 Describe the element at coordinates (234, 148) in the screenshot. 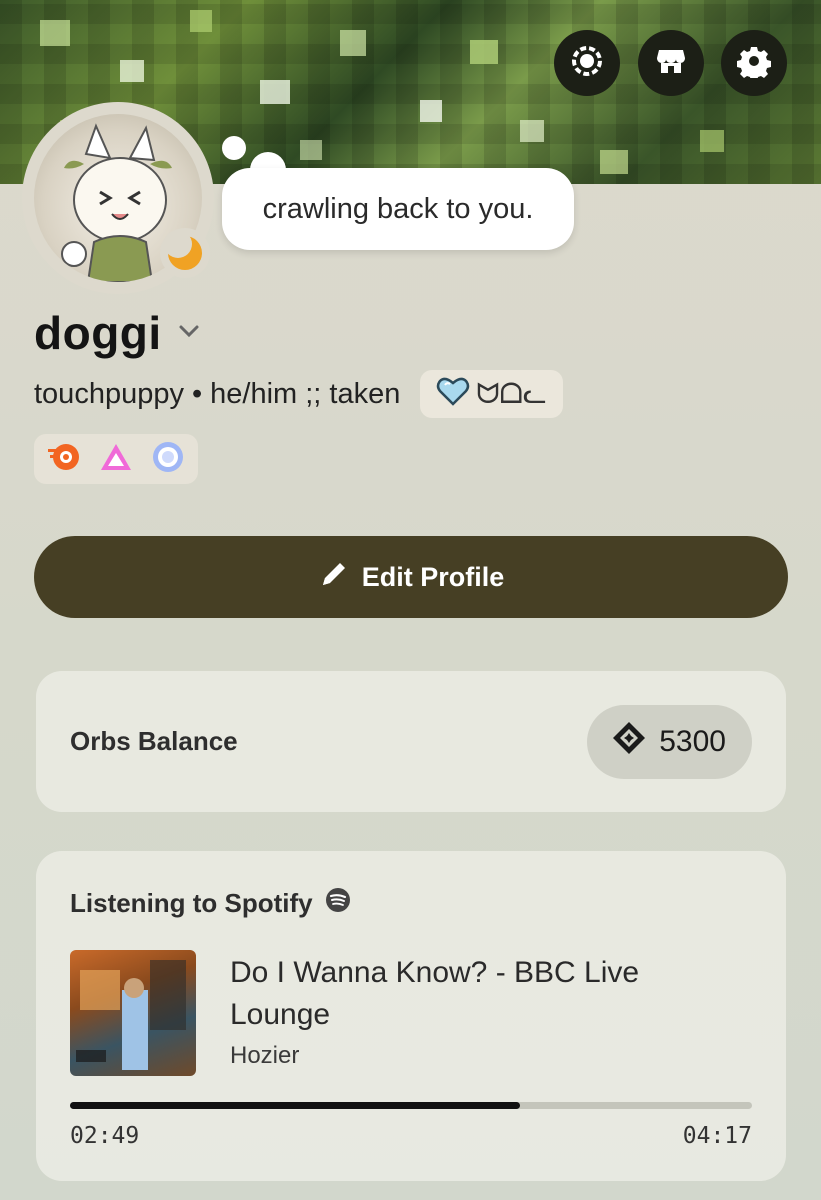

I see `bubble-dot` at that location.